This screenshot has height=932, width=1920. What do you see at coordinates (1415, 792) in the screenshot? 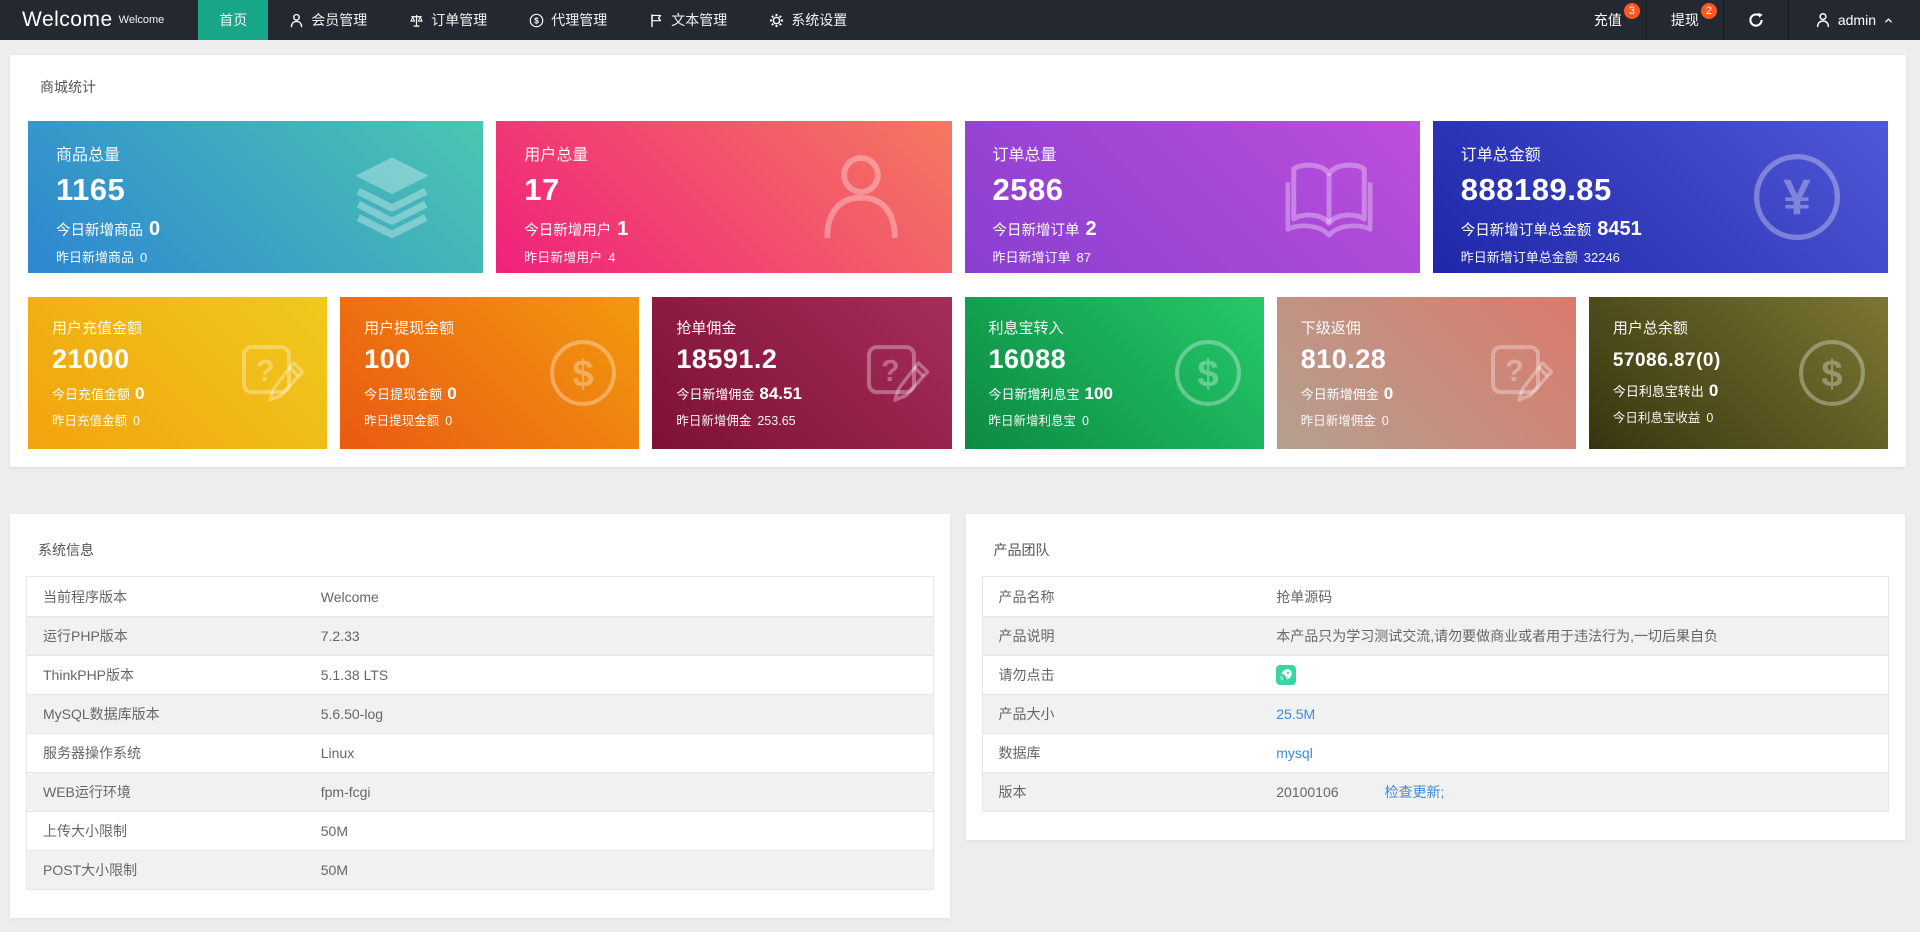
I see `check-update-link: 检查更新;` at bounding box center [1415, 792].